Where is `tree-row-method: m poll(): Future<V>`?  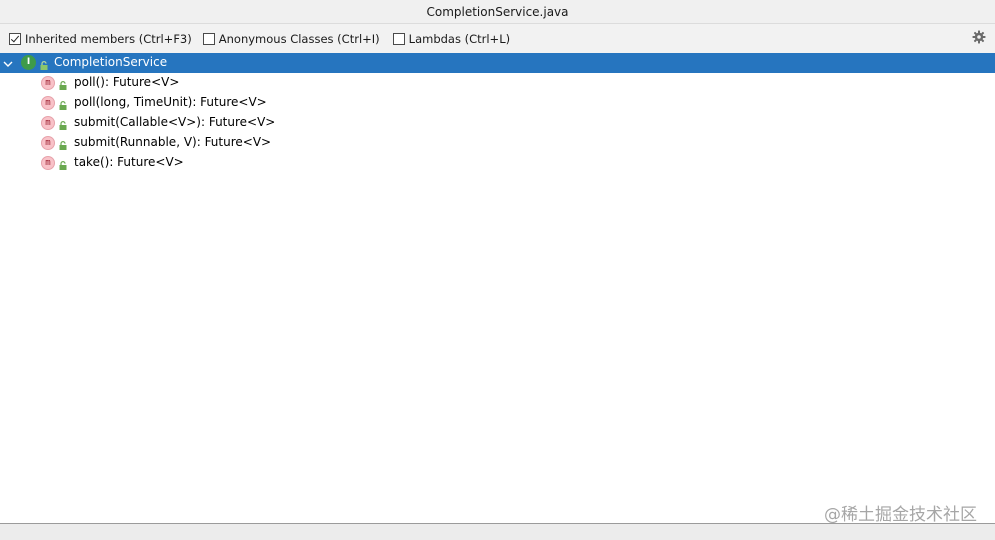 tree-row-method: m poll(): Future<V> is located at coordinates (497, 83).